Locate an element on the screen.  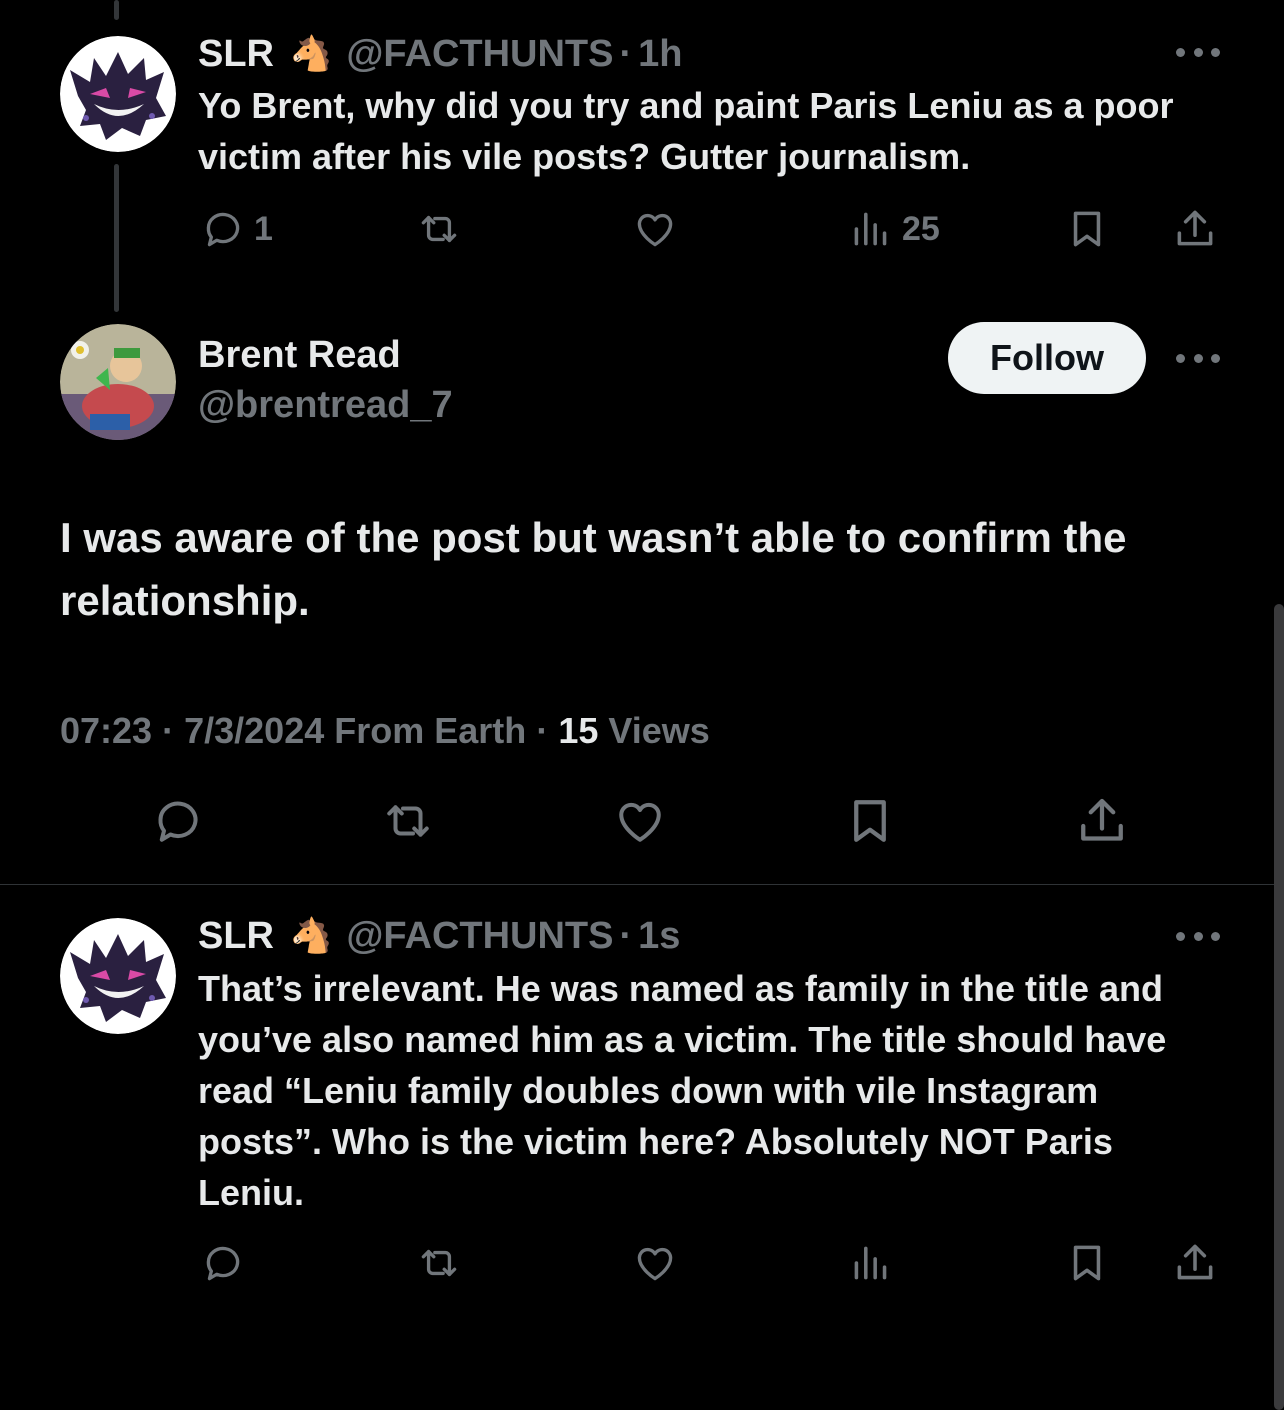
thread-line-connector is located at coordinates (116, 238).